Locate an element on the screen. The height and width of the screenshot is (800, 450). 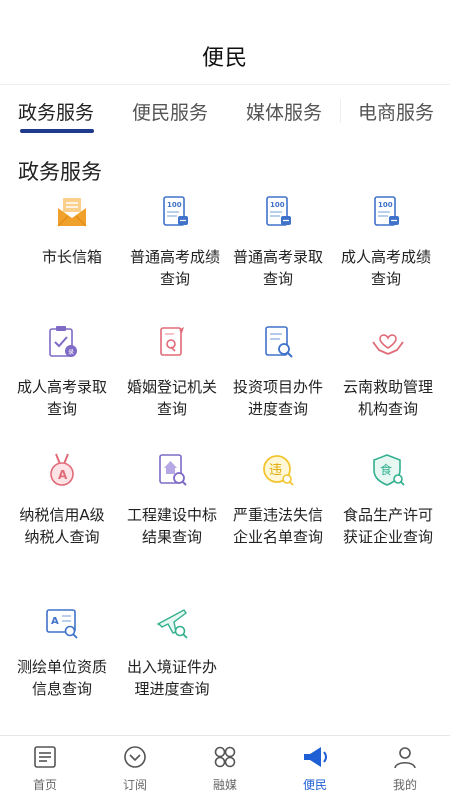
medal-a-icon: A is located at coordinates (62, 470).